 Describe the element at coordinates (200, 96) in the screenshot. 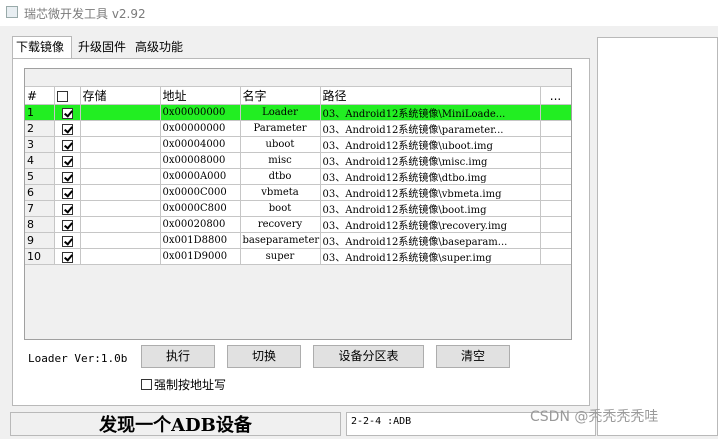

I see `col-address: 地址` at that location.